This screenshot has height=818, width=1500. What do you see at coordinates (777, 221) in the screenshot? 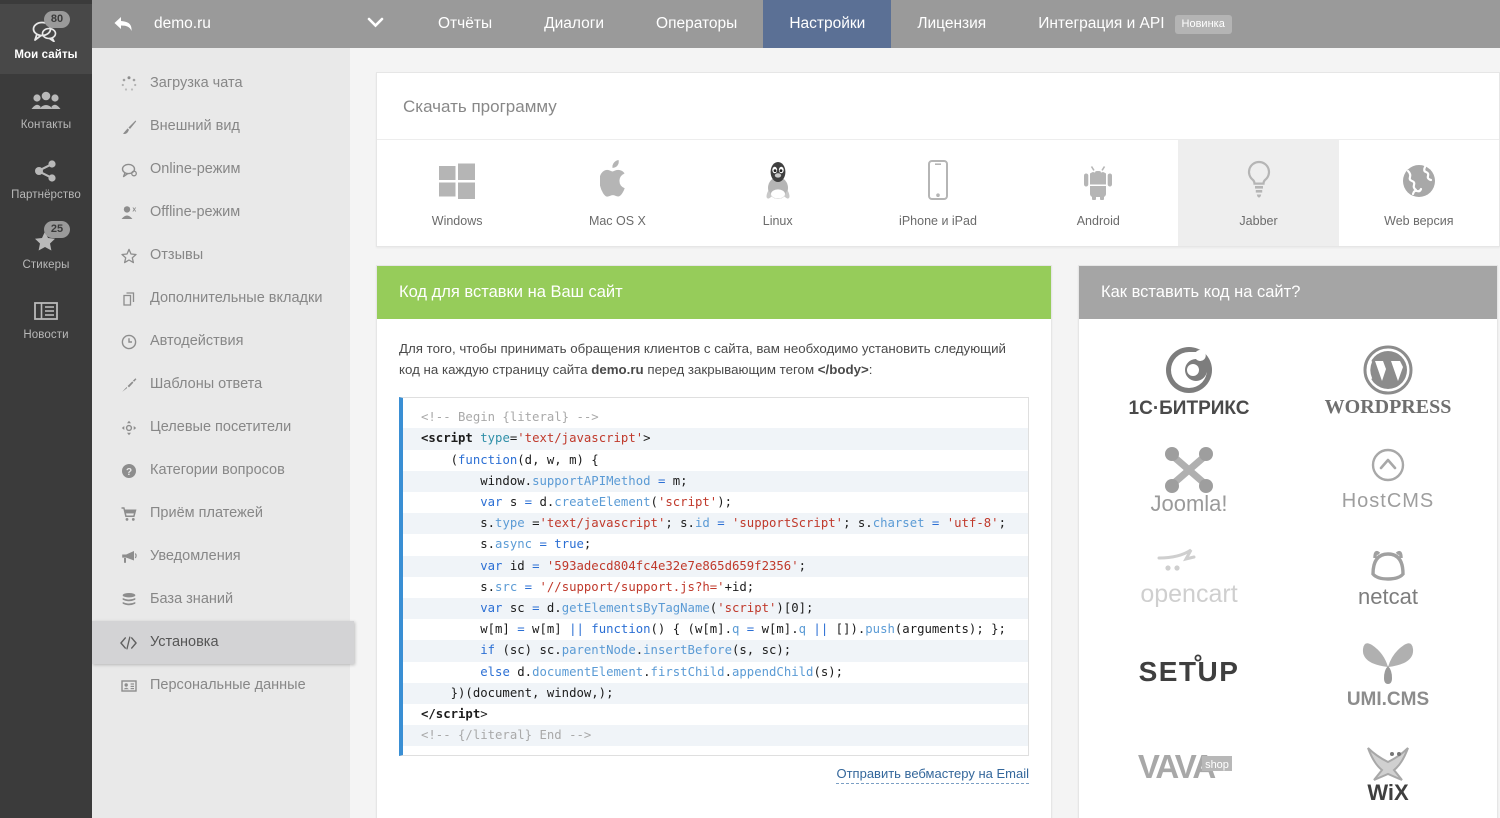
I see `download-platform-label: Linux` at bounding box center [777, 221].